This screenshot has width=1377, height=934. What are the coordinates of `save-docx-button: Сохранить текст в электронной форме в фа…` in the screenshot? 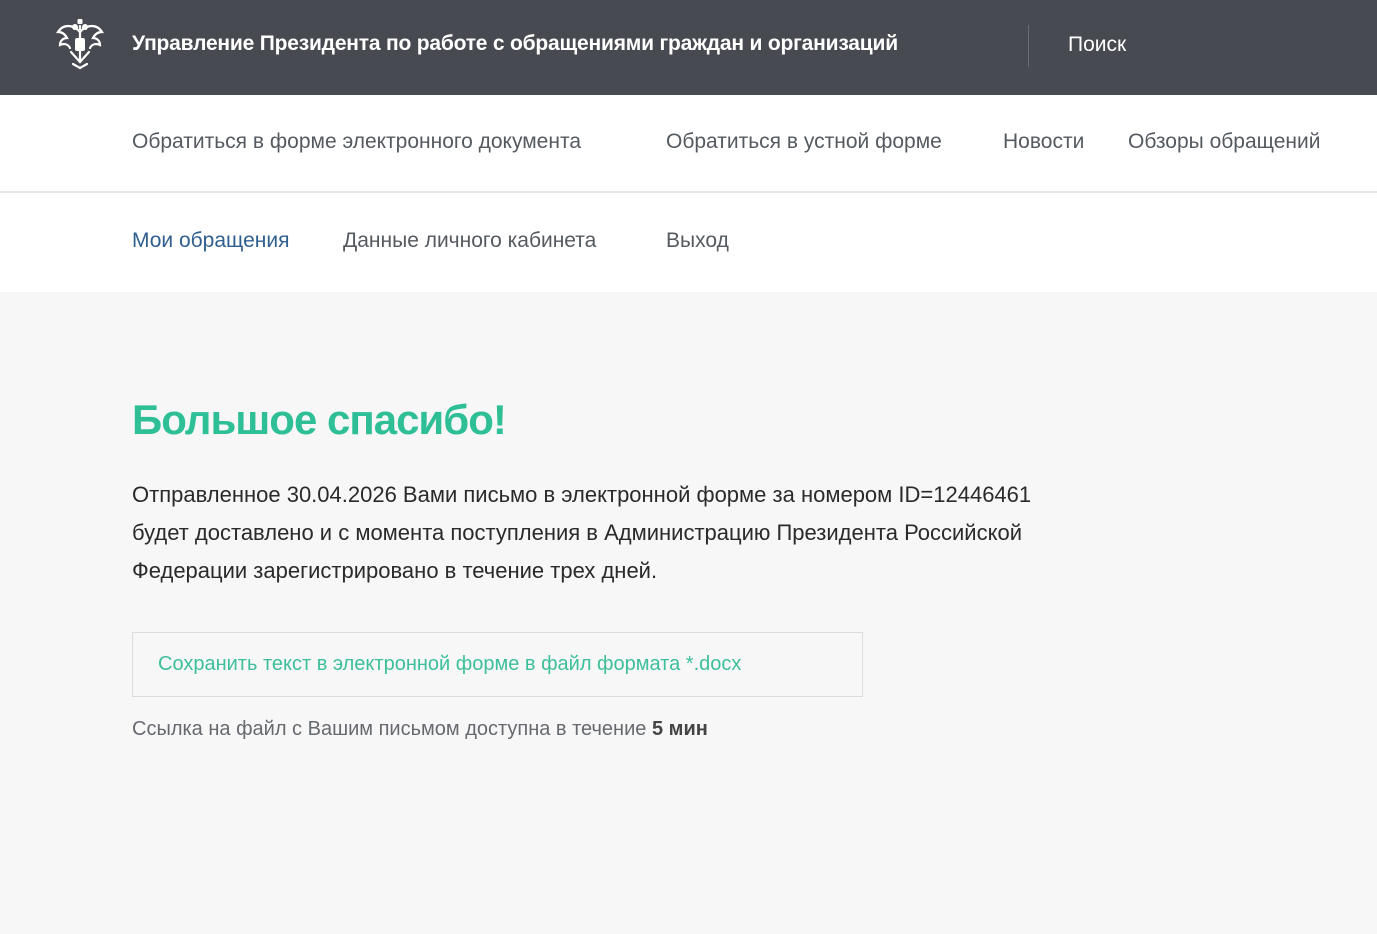 It's located at (497, 664).